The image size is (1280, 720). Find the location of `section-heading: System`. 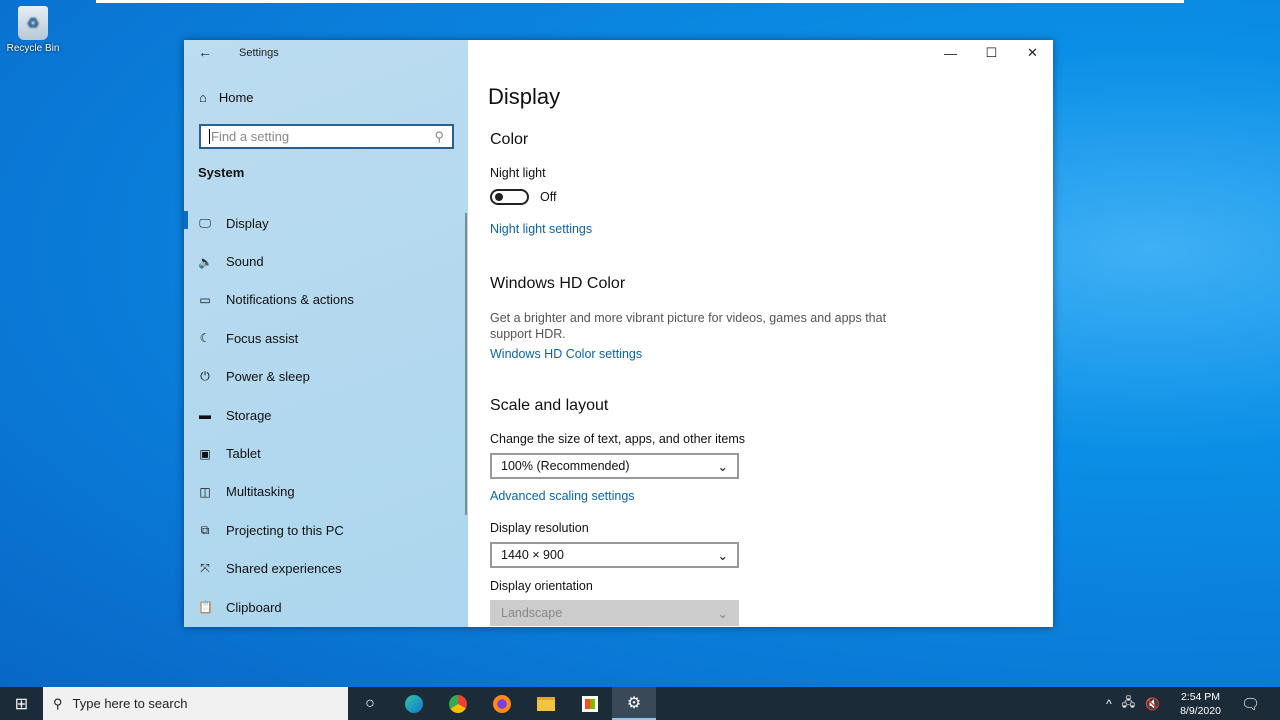

section-heading: System is located at coordinates (221, 172).